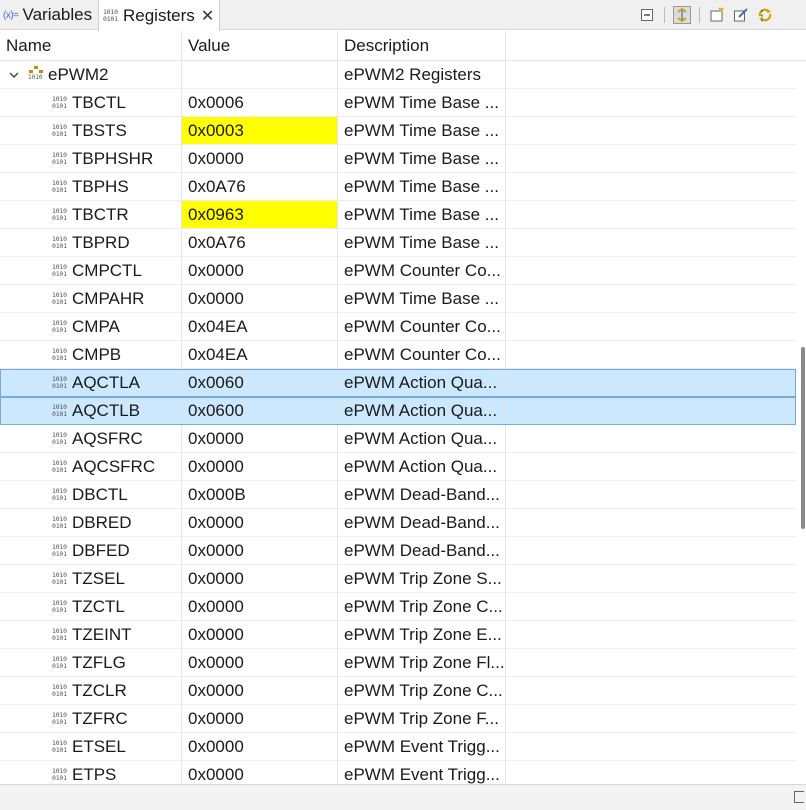  Describe the element at coordinates (91, 158) in the screenshot. I see `register-name-cell: 1010 0101 TBPHSHR` at that location.